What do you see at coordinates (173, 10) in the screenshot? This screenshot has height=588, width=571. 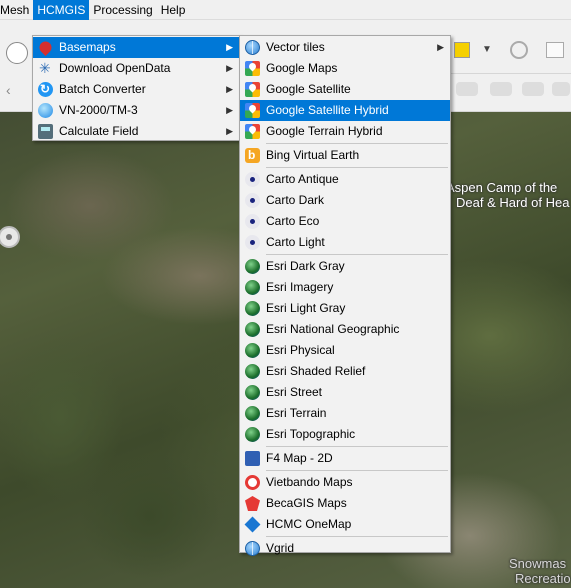 I see `menu-help: Help` at bounding box center [173, 10].